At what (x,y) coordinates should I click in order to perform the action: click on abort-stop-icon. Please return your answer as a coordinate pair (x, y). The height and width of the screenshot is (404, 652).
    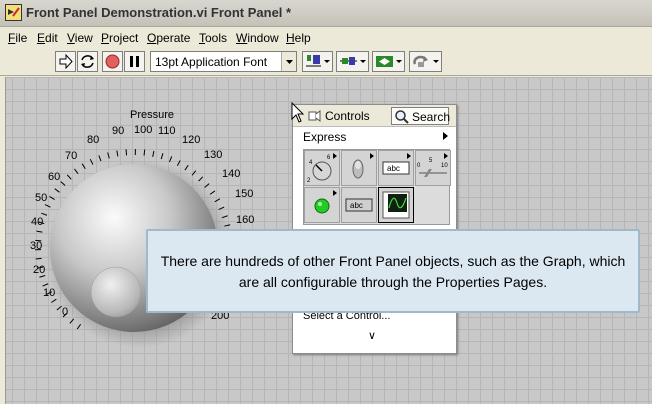
    Looking at the image, I should click on (112, 61).